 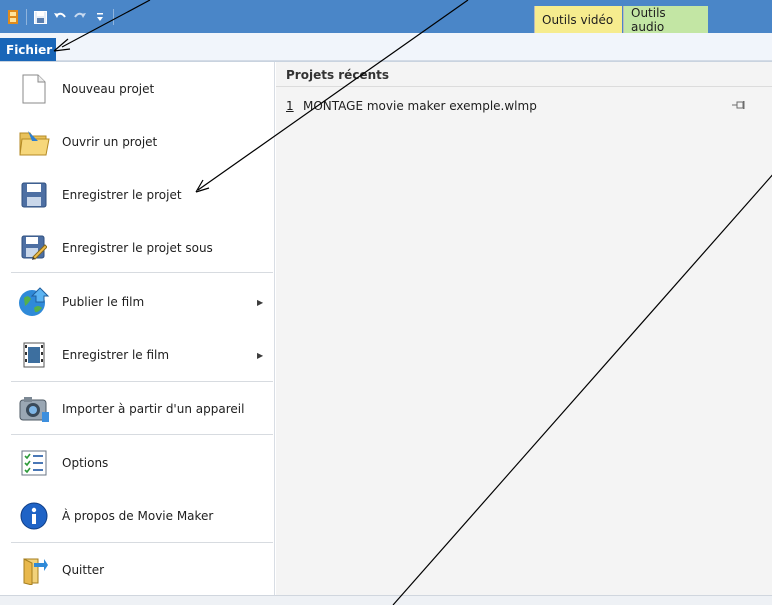 I want to click on pin-icon, so click(x=739, y=105).